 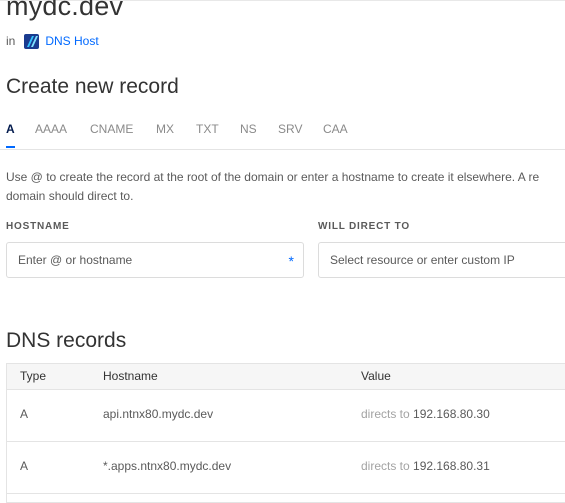 I want to click on tab-a: A, so click(x=10, y=135).